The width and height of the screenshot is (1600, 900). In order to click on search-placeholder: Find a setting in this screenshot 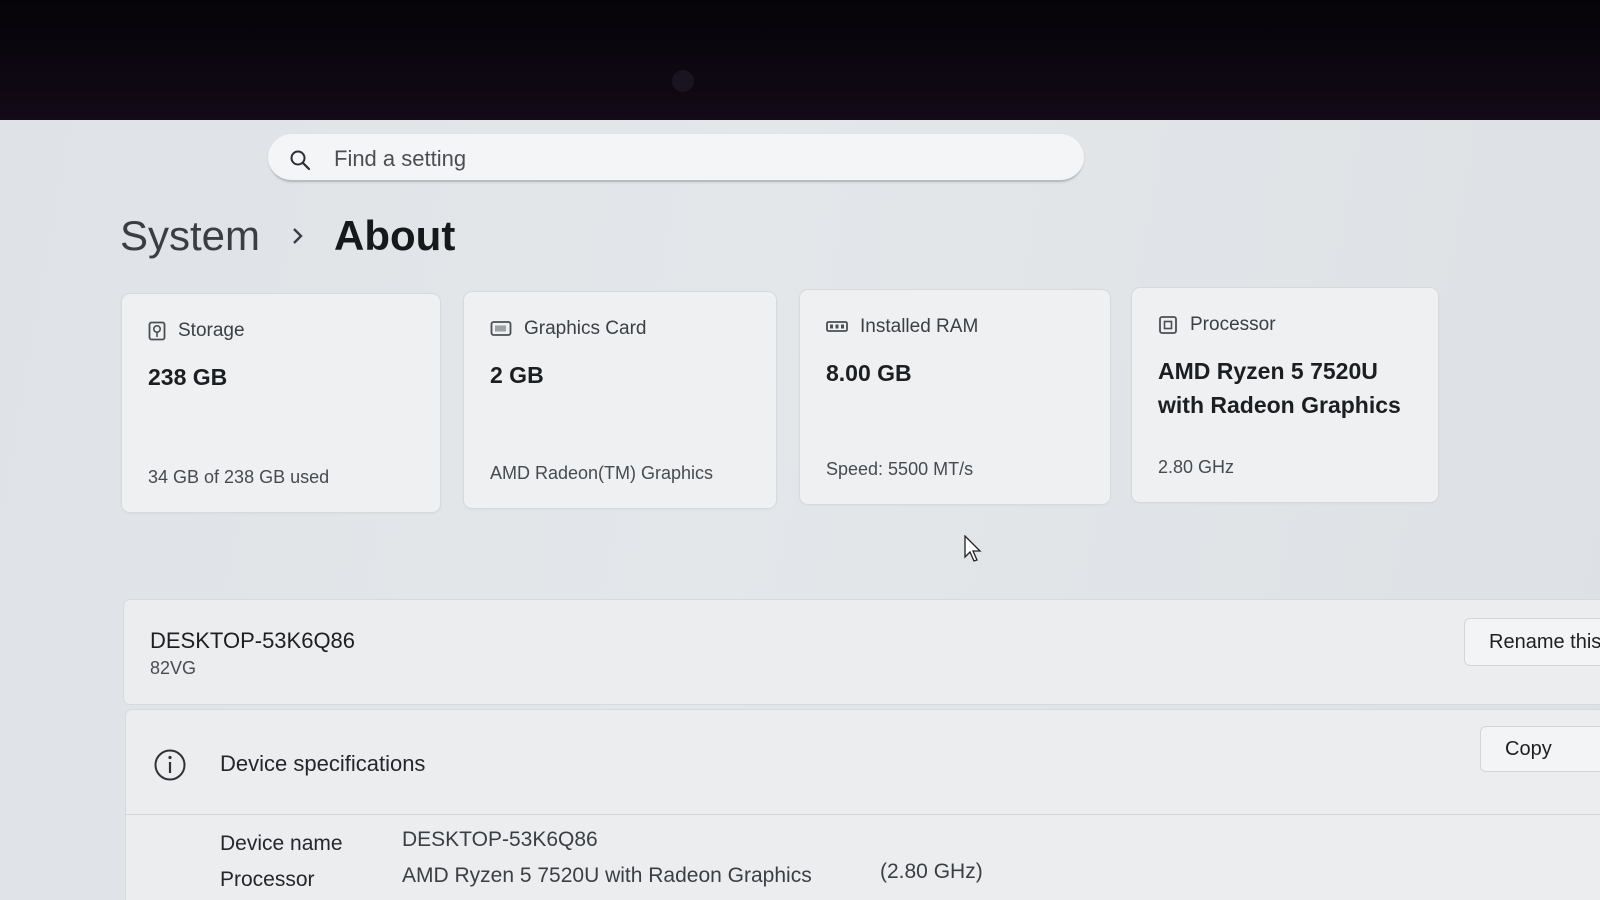, I will do `click(400, 159)`.